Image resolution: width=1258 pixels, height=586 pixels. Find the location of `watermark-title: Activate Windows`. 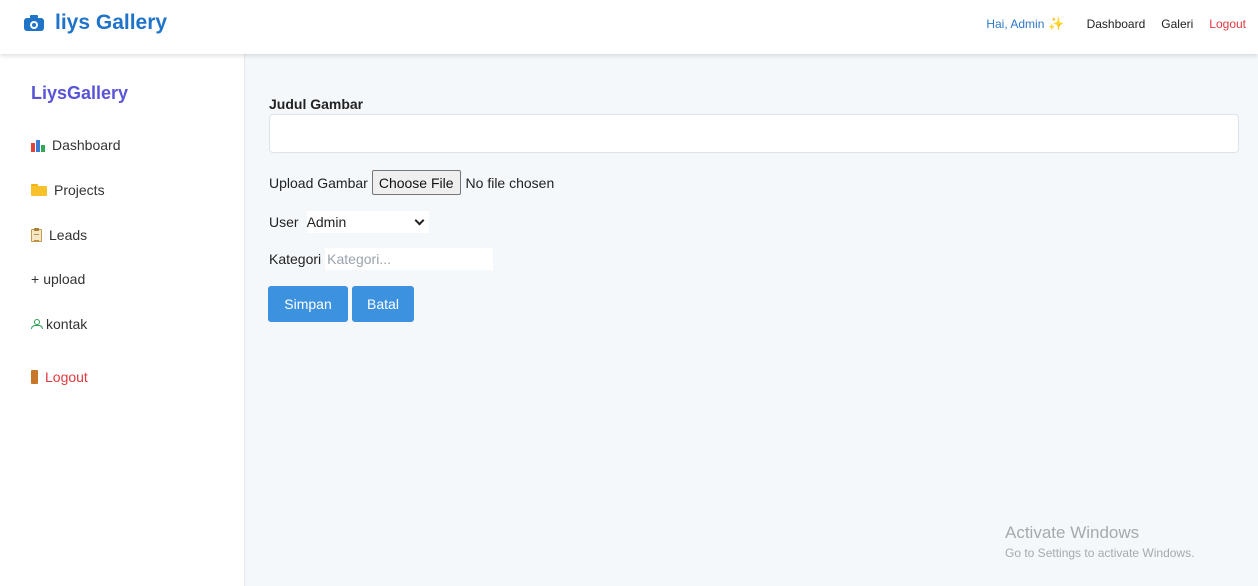

watermark-title: Activate Windows is located at coordinates (1072, 532).